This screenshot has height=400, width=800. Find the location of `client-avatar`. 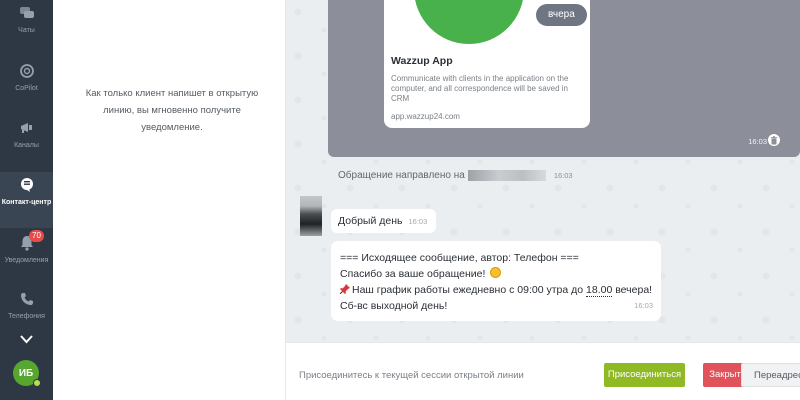

client-avatar is located at coordinates (311, 216).